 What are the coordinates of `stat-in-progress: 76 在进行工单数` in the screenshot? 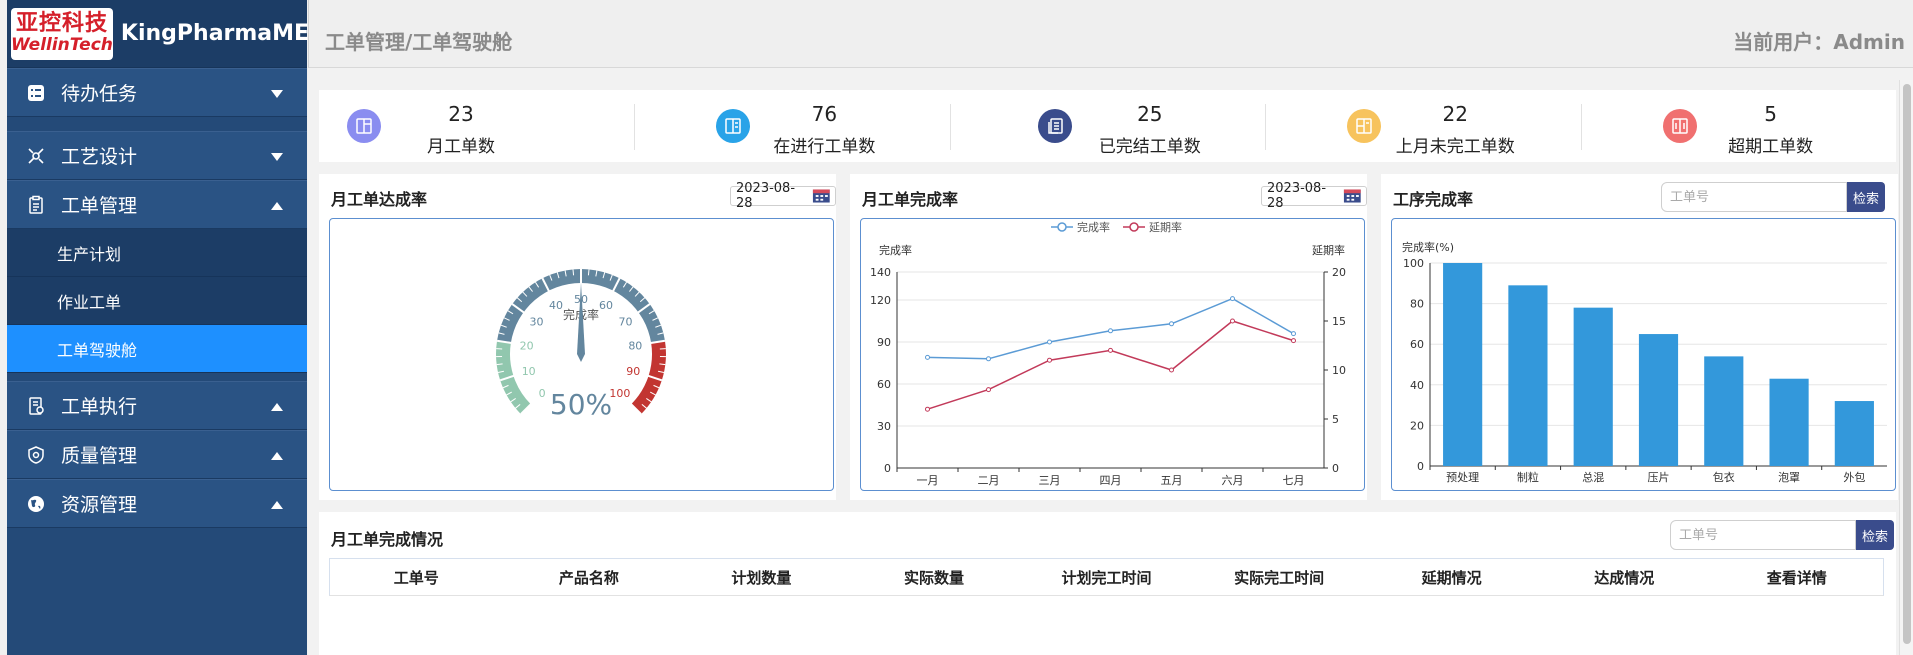 It's located at (791, 126).